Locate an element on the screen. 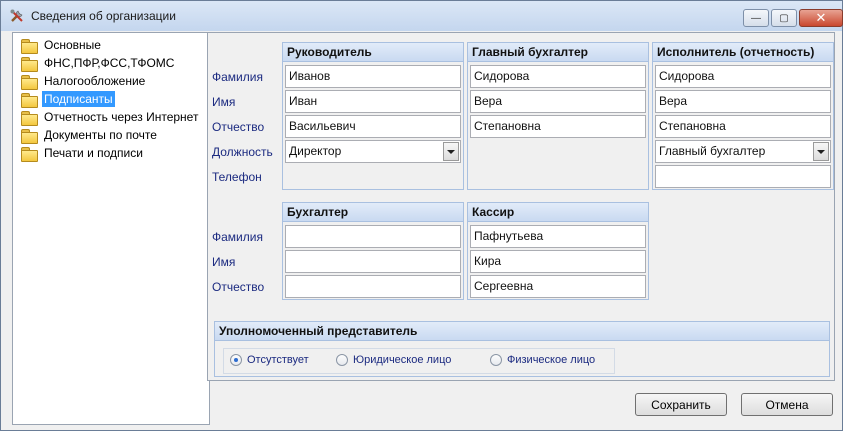  executor-position-select: Главный бухгалтер is located at coordinates (743, 151).